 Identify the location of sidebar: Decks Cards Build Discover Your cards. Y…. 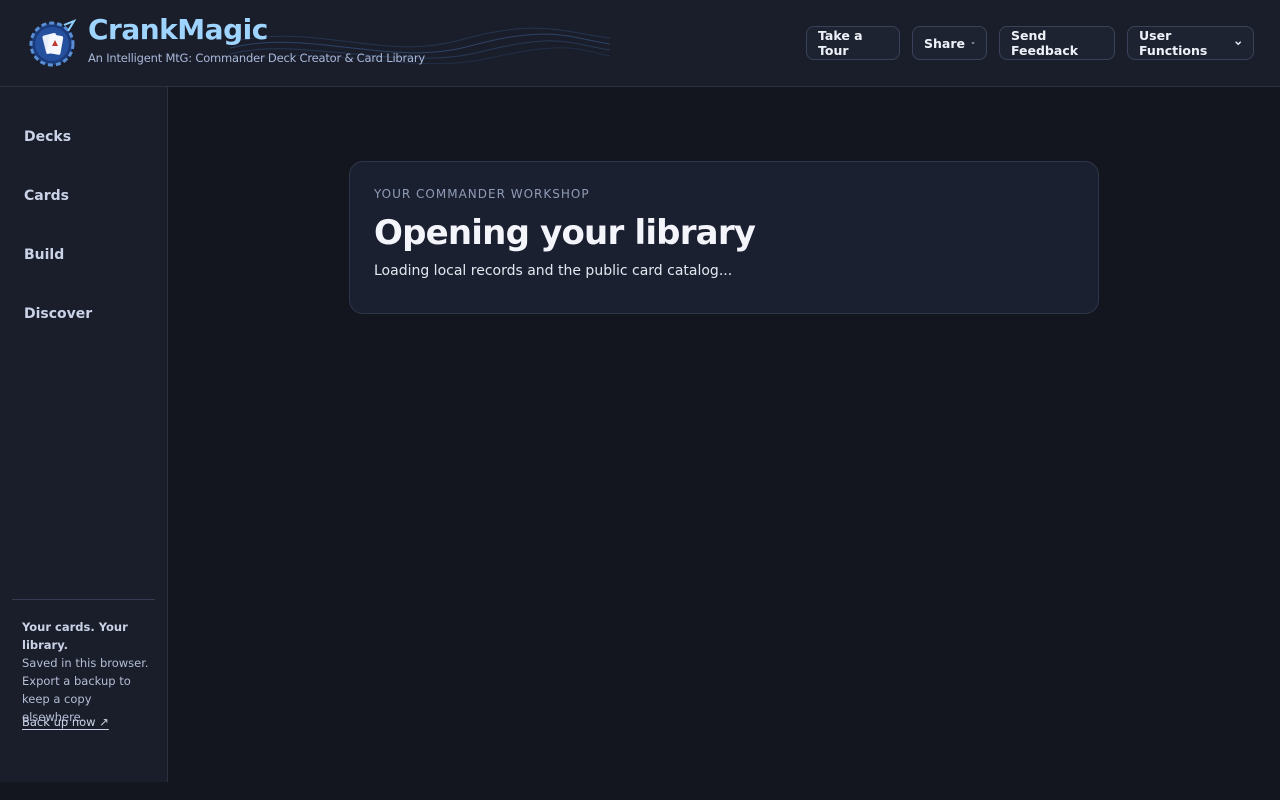
(84, 434).